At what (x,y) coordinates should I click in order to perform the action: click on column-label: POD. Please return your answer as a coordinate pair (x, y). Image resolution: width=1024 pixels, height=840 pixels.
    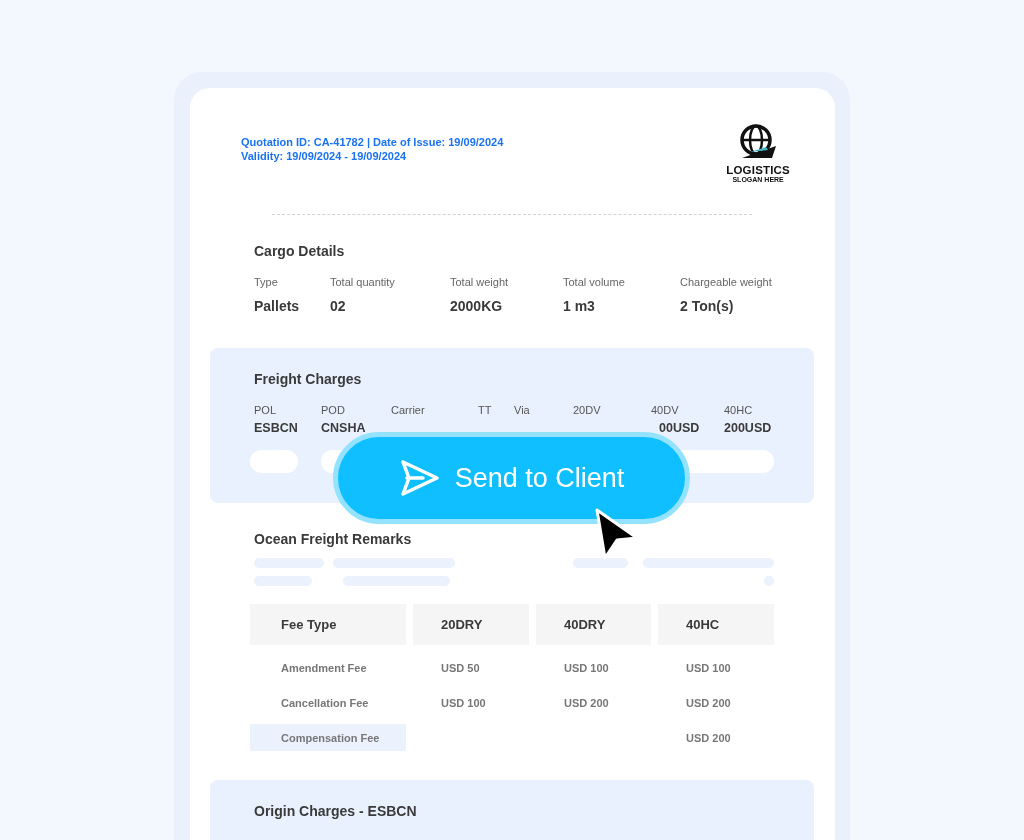
    Looking at the image, I should click on (333, 410).